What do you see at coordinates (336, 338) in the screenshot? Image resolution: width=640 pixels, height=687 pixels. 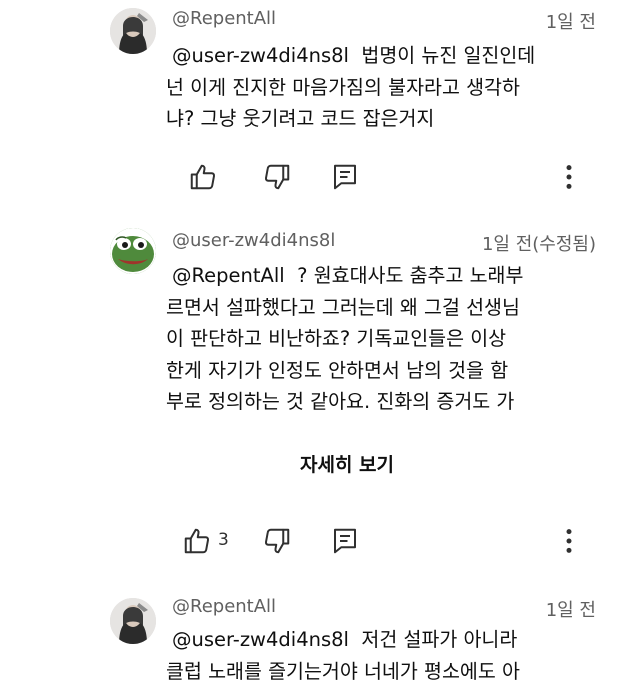 I see `comment-line: 이 판단하고 비난하죠? 기독교인들은 이상` at bounding box center [336, 338].